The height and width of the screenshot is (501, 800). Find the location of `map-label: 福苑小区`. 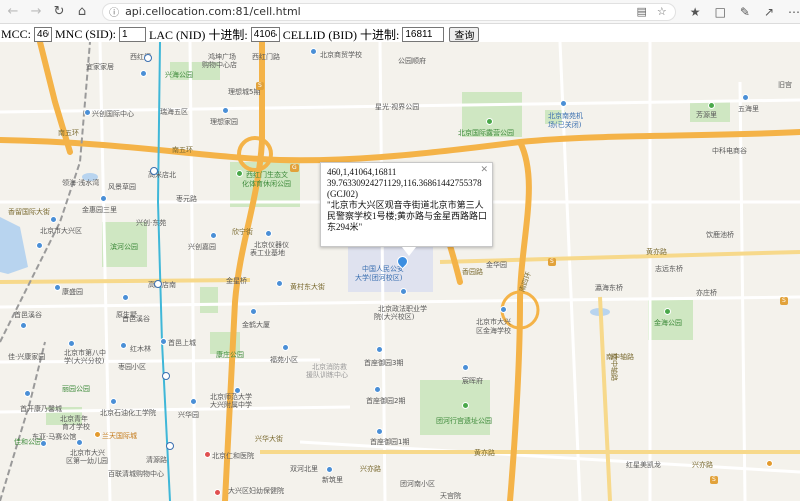

map-label: 福苑小区 is located at coordinates (284, 360).